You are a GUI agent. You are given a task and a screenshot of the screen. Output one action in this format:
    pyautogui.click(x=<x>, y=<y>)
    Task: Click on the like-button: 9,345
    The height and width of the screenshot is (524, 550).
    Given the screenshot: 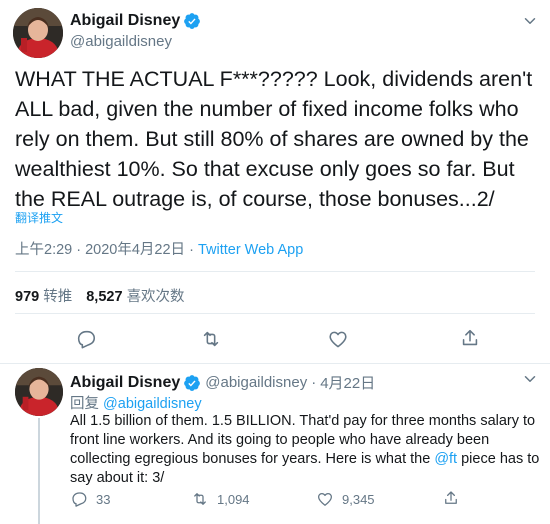 What is the action you would take?
    pyautogui.click(x=345, y=499)
    